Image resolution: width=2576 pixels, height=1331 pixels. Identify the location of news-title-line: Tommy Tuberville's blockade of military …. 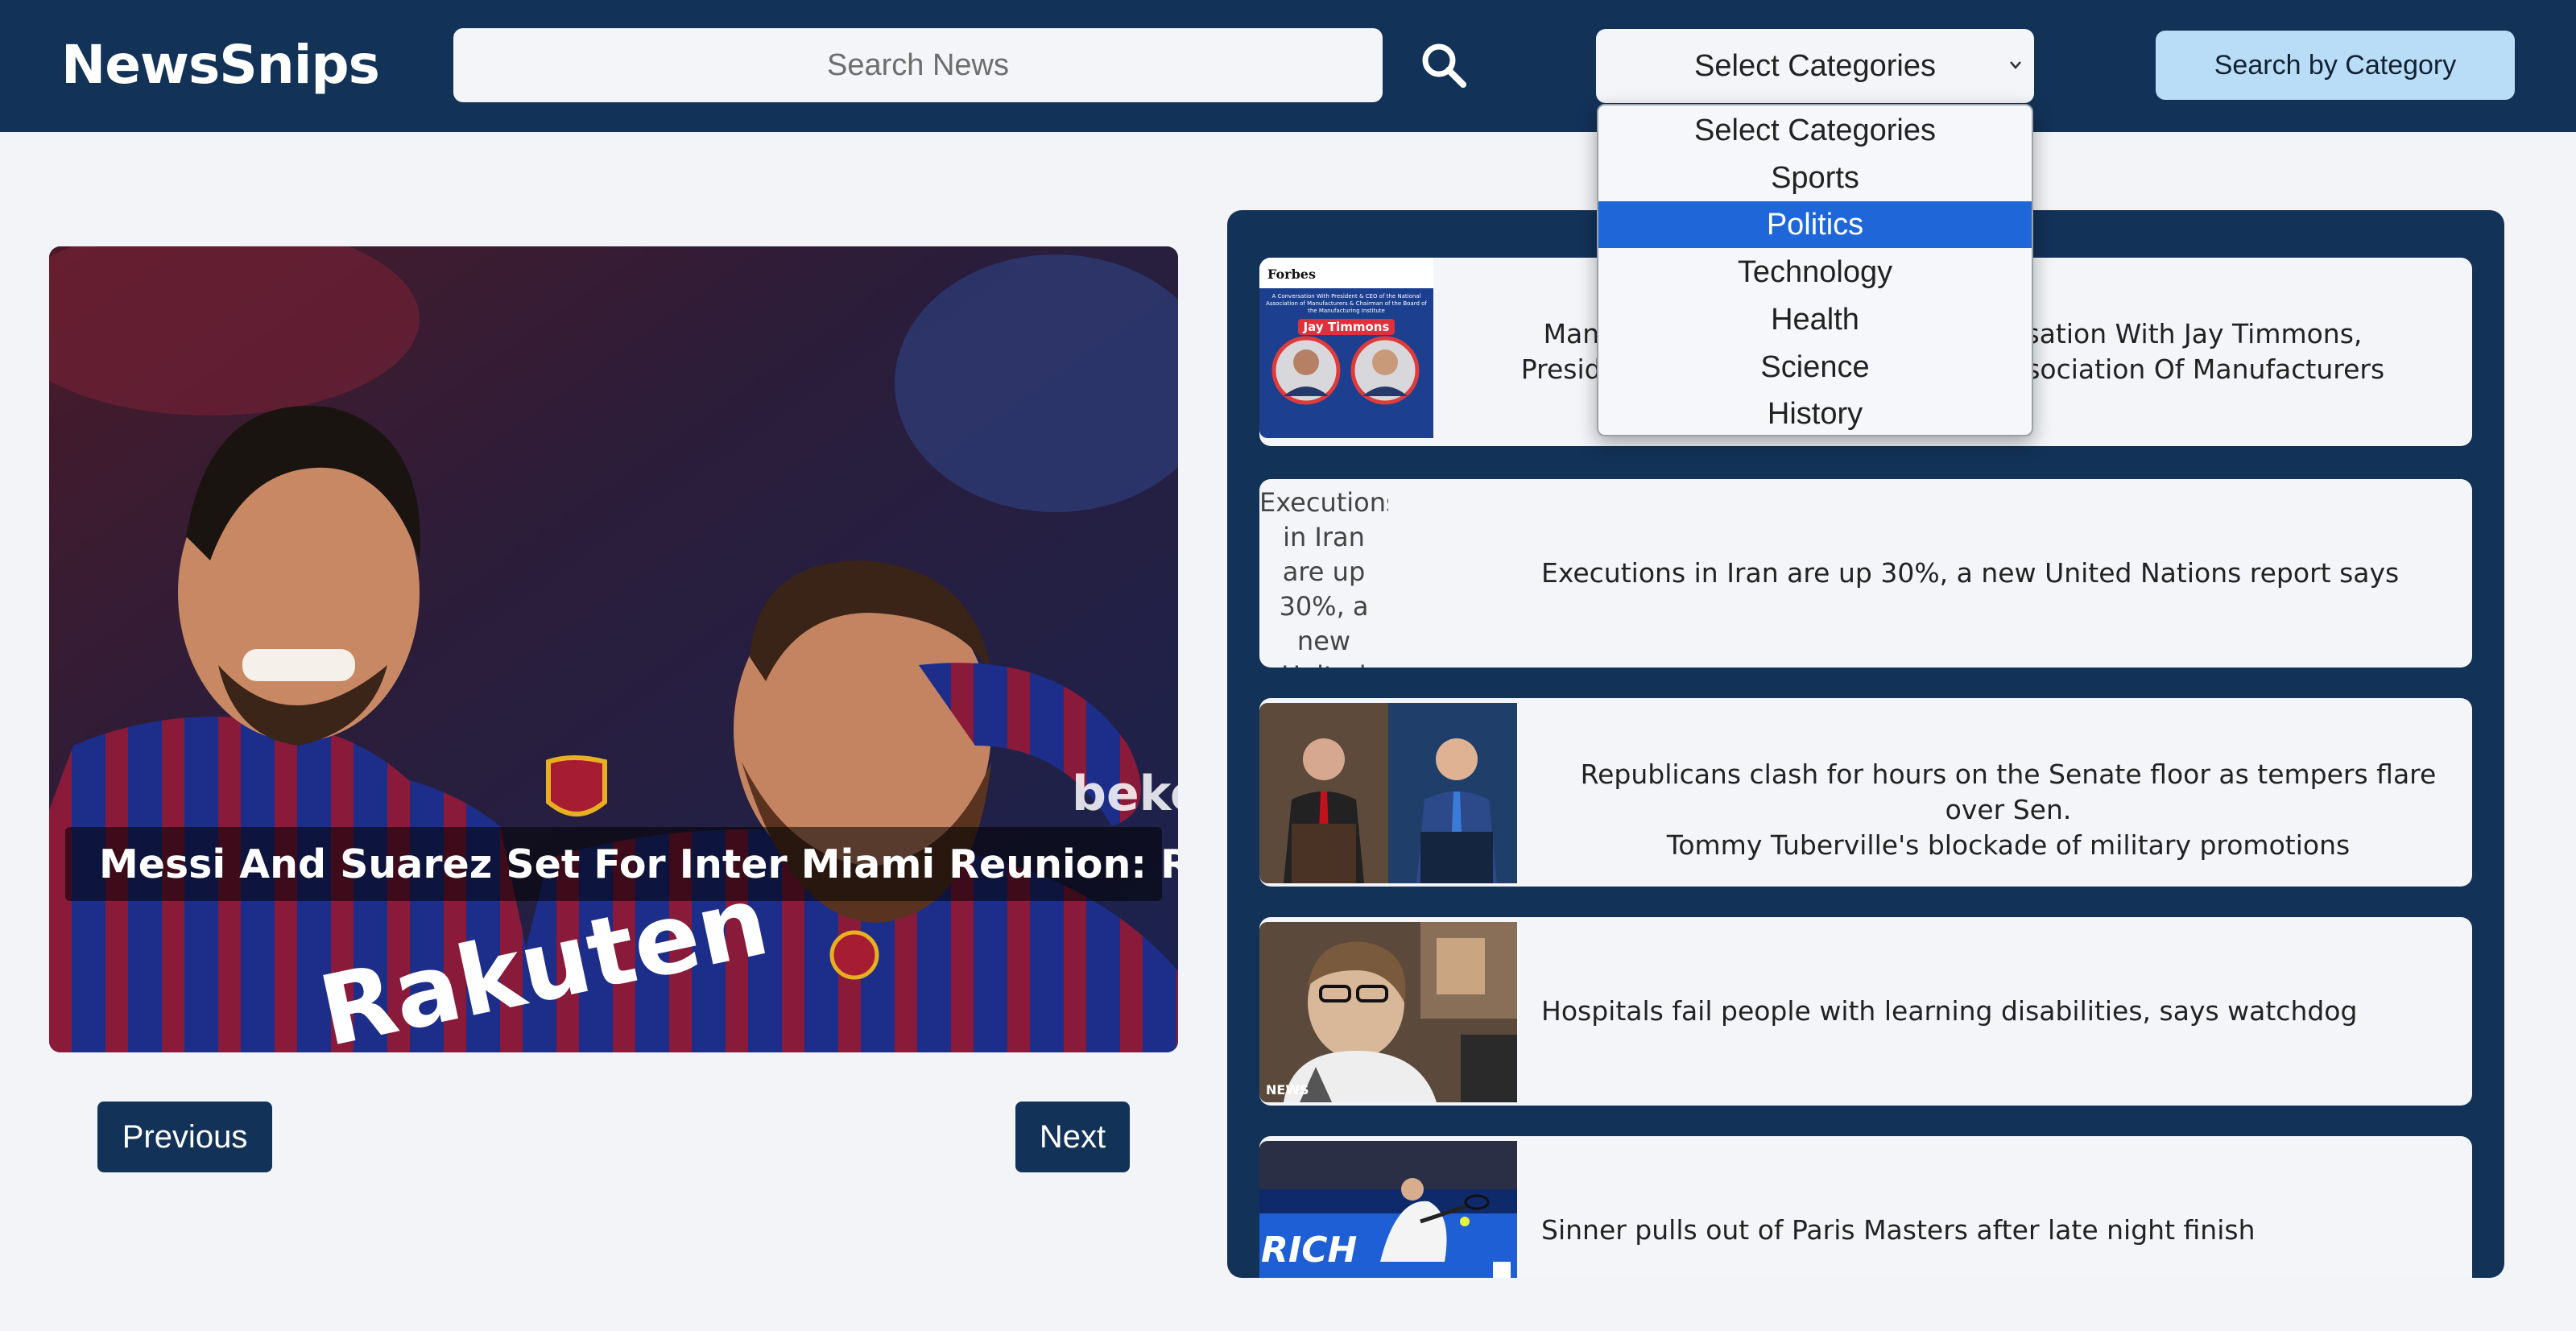
(2008, 845).